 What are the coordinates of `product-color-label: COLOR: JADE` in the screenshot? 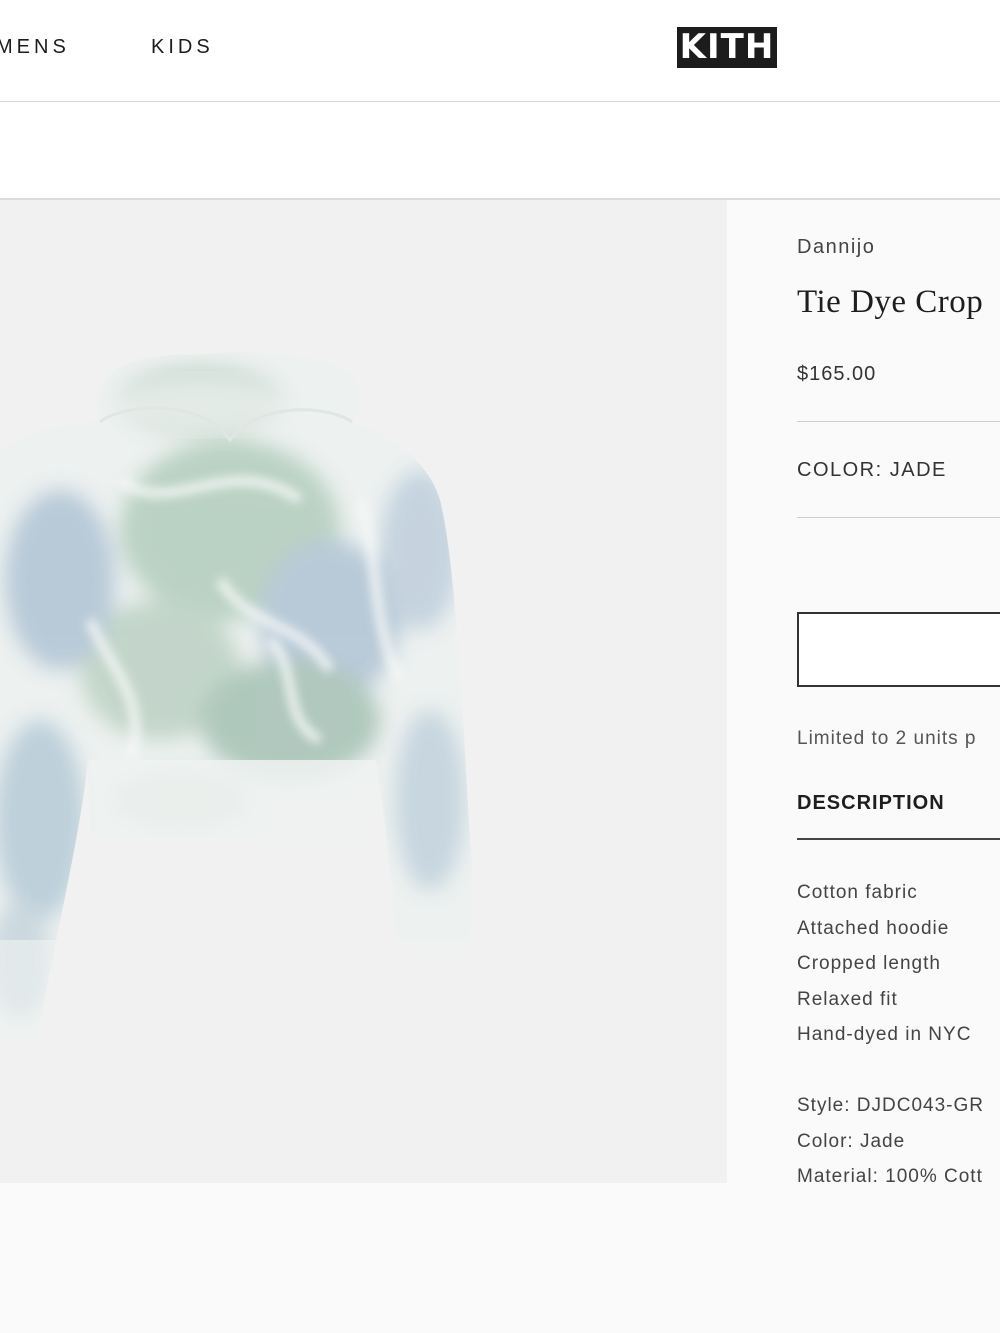 It's located at (872, 470).